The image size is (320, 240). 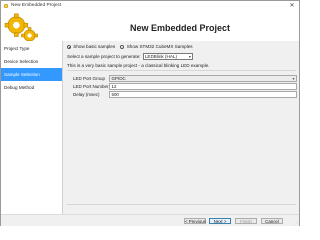 I want to click on cancel-button: Cancel, so click(x=272, y=220).